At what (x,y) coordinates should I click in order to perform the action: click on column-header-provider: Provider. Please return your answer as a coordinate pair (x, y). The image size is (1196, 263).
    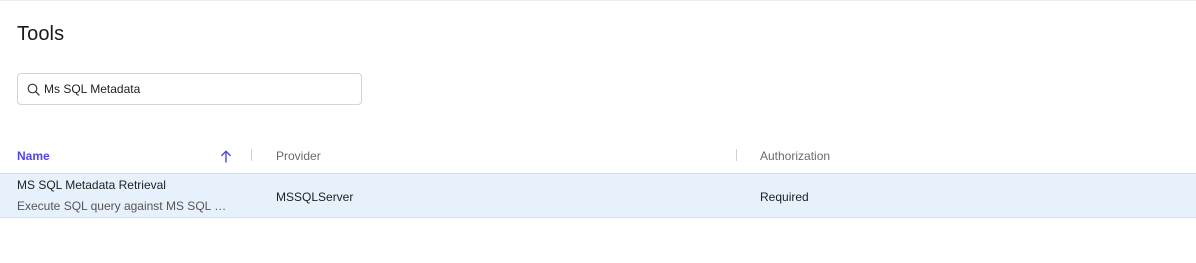
    Looking at the image, I should click on (298, 156).